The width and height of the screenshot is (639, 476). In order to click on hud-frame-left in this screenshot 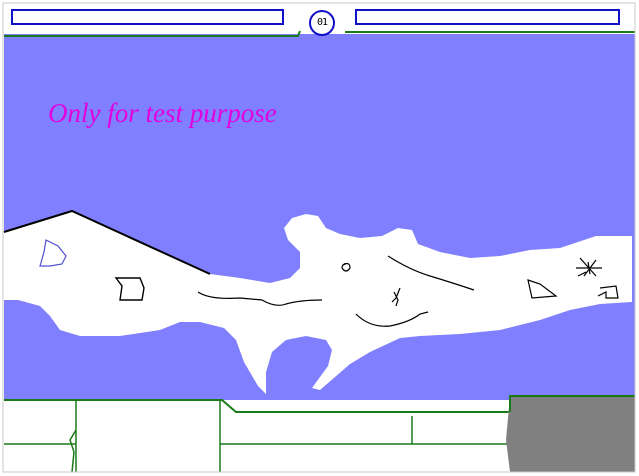, I will do `click(152, 33)`.